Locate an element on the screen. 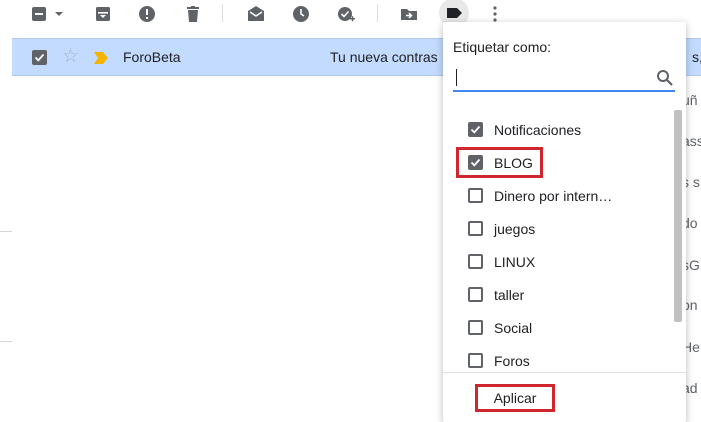 Image resolution: width=701 pixels, height=422 pixels. snooze-button is located at coordinates (301, 14).